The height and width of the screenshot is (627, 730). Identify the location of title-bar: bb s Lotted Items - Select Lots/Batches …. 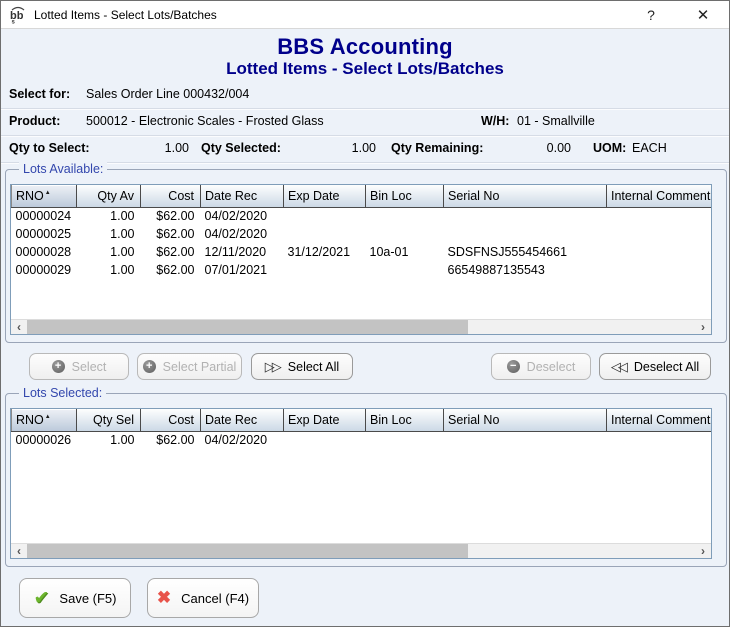
(365, 15).